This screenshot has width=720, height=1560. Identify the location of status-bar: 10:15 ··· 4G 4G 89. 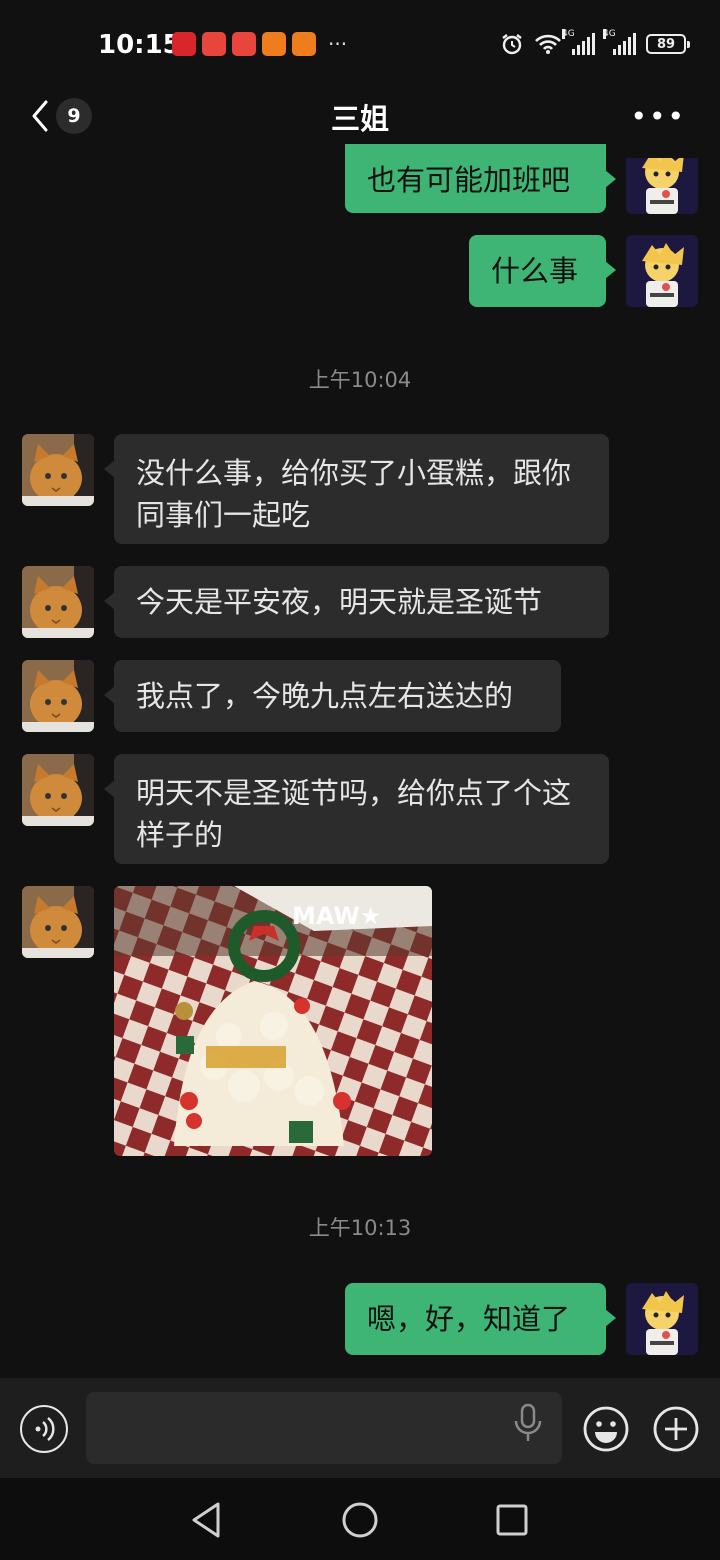
(360, 44).